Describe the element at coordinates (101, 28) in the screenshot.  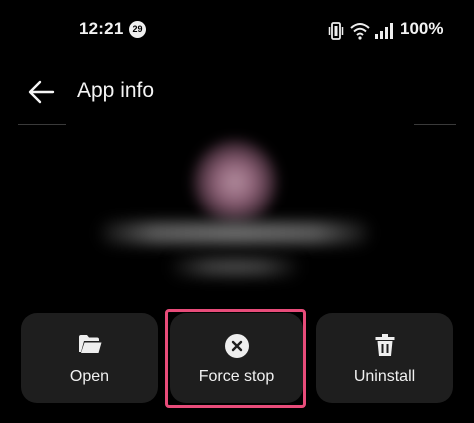
I see `status-time: 12:21` at that location.